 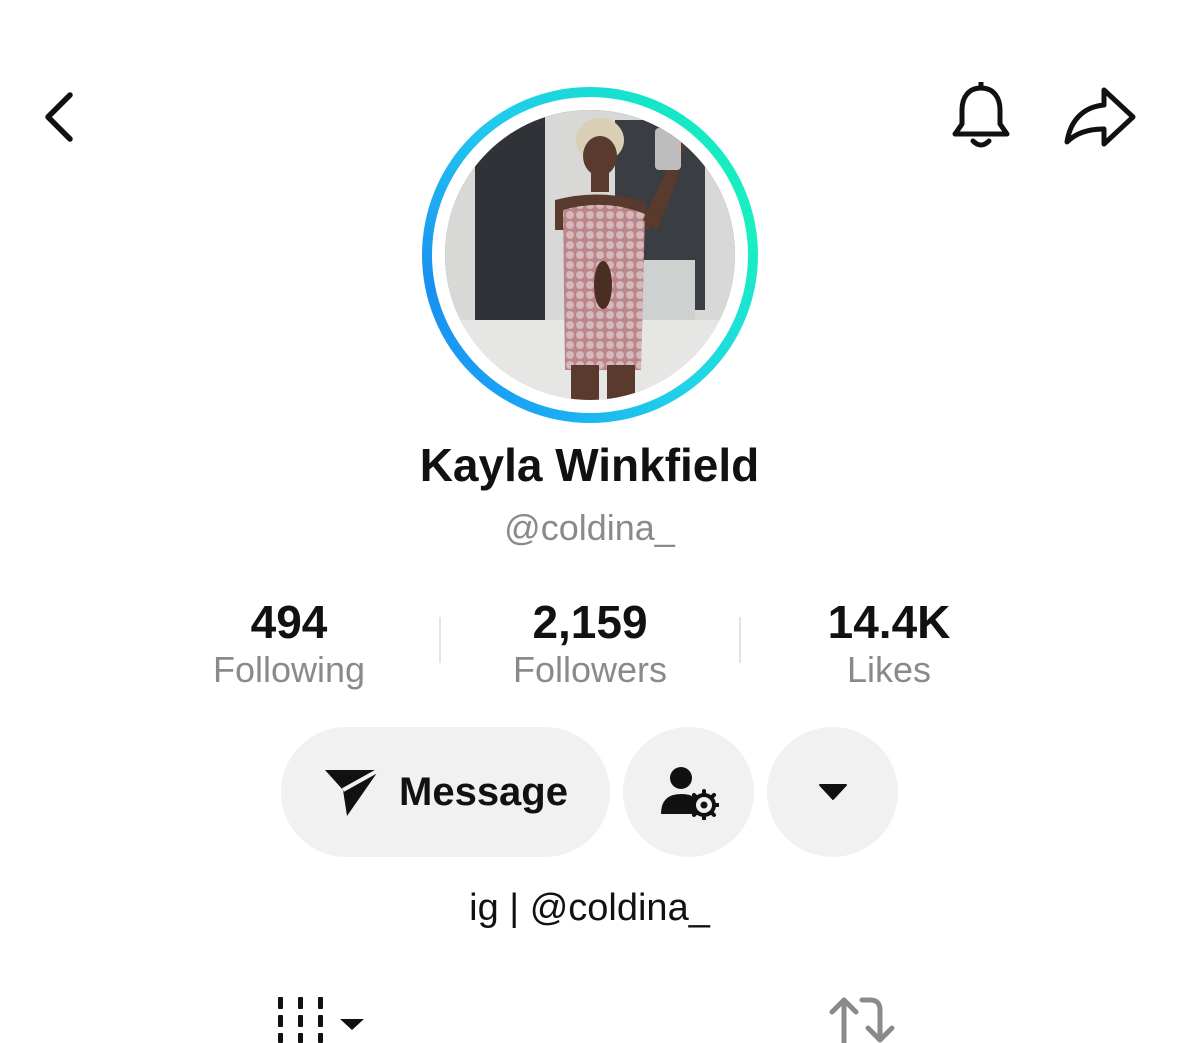 I want to click on avatar-photo, so click(x=590, y=255).